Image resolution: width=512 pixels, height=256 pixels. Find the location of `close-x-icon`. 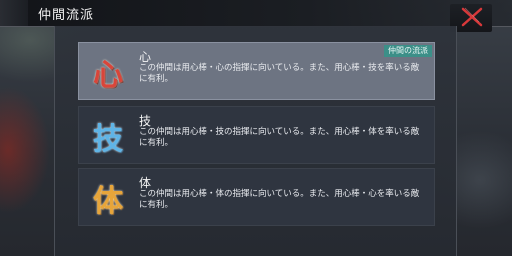

close-x-icon is located at coordinates (472, 17).